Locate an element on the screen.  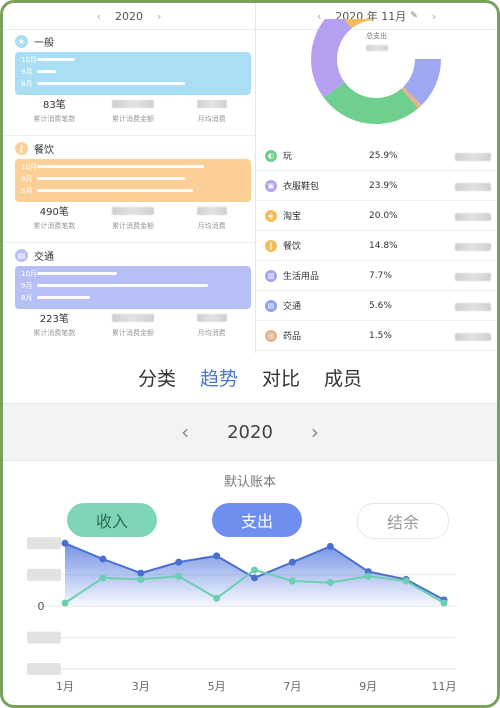
account-book-name: 默认账本 is located at coordinates (250, 480).